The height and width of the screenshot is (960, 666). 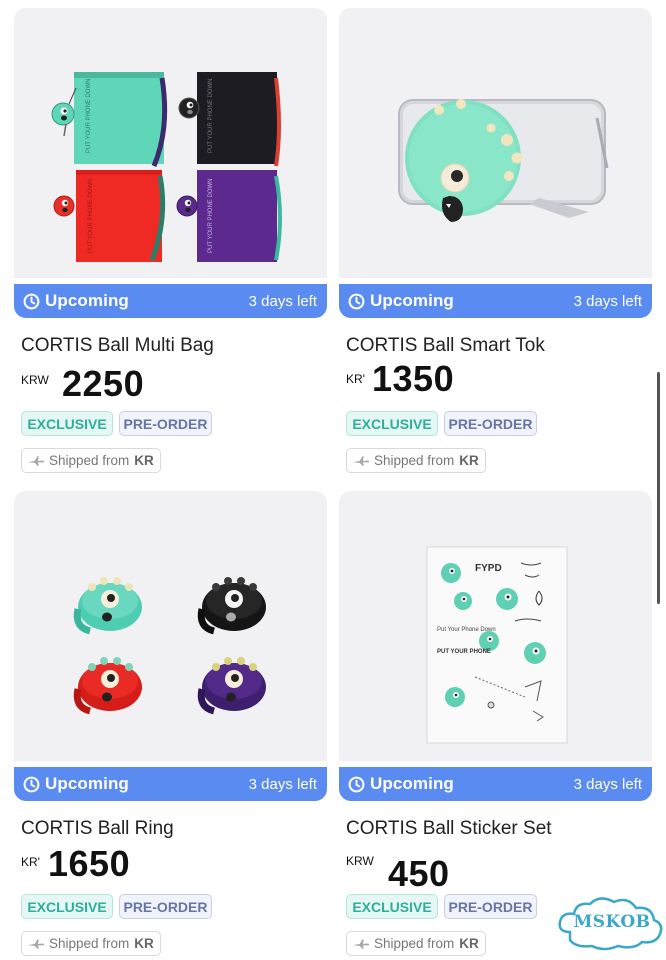 What do you see at coordinates (117, 346) in the screenshot?
I see `product-name: CORTIS Ball Multi Bag` at bounding box center [117, 346].